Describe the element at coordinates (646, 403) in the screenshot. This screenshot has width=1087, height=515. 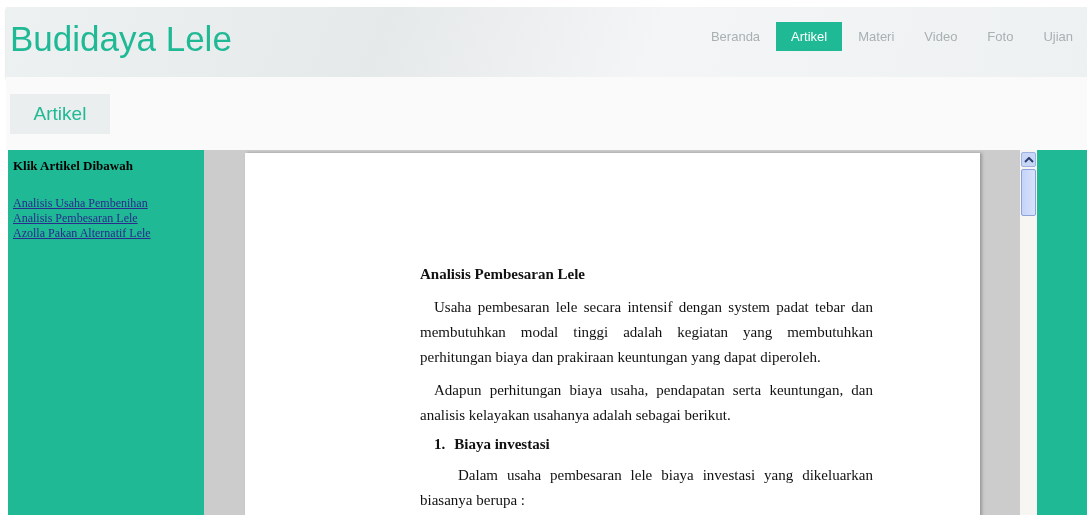
I see `paragraph: Adapun perhitungan biaya usaha, pendapatan serta keuntungan, dan analisis kelayakan usahanya adalah sebagai berikut.` at that location.